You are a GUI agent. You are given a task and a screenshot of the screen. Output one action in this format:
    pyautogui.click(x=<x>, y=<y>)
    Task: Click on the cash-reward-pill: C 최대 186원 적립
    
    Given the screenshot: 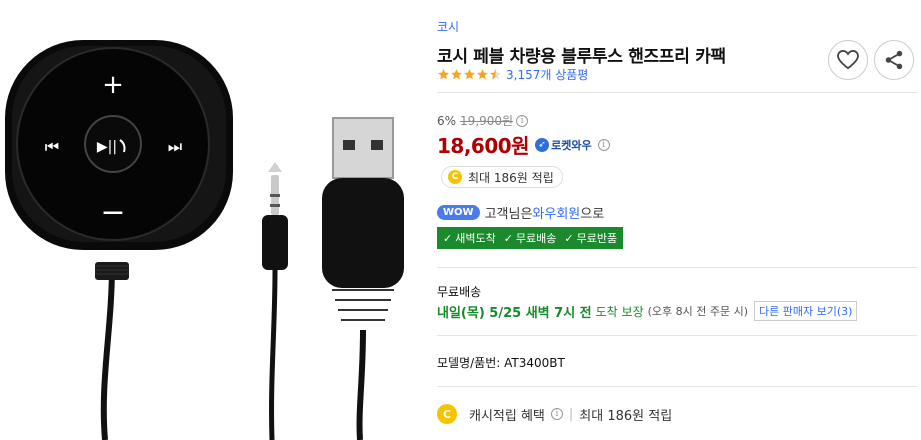 What is the action you would take?
    pyautogui.click(x=502, y=177)
    